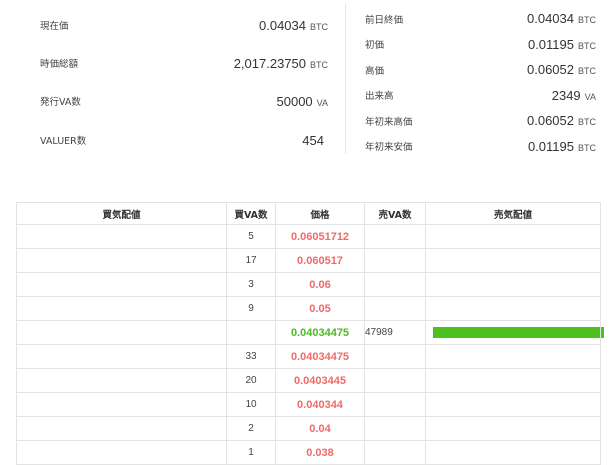  I want to click on table-row: 5 0.06051712, so click(308, 236).